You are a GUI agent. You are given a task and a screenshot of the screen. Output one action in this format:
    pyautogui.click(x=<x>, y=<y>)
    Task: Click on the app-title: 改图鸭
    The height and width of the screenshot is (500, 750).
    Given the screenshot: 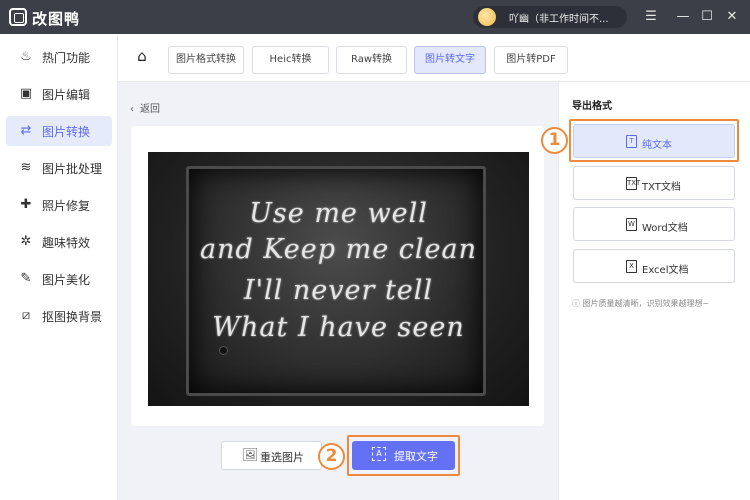 What is the action you would take?
    pyautogui.click(x=56, y=19)
    